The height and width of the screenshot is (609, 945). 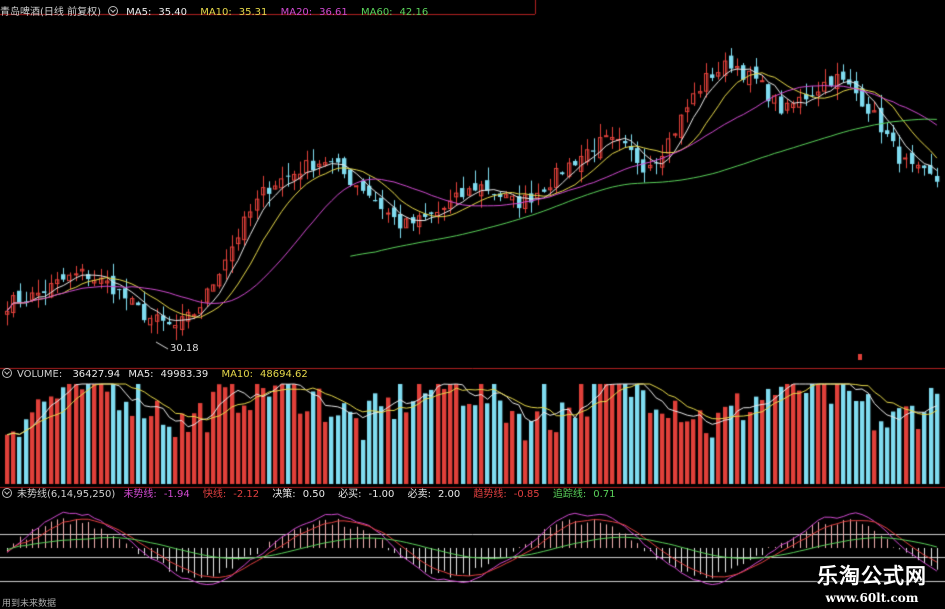 I want to click on watermark: 乐淘公式网 www.60lt.com, so click(x=872, y=582).